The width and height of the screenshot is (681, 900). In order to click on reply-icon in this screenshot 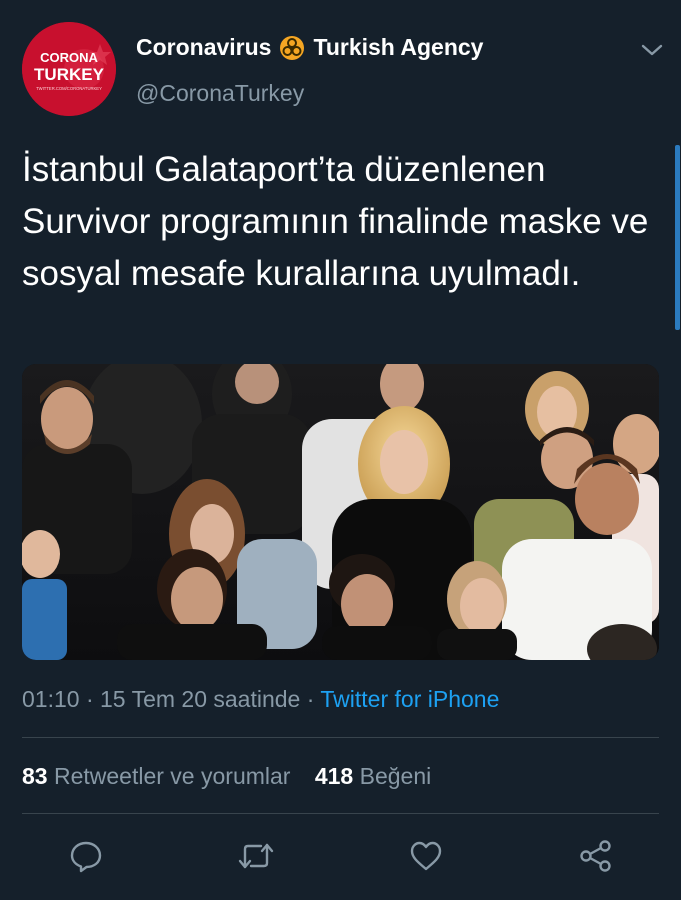, I will do `click(86, 856)`.